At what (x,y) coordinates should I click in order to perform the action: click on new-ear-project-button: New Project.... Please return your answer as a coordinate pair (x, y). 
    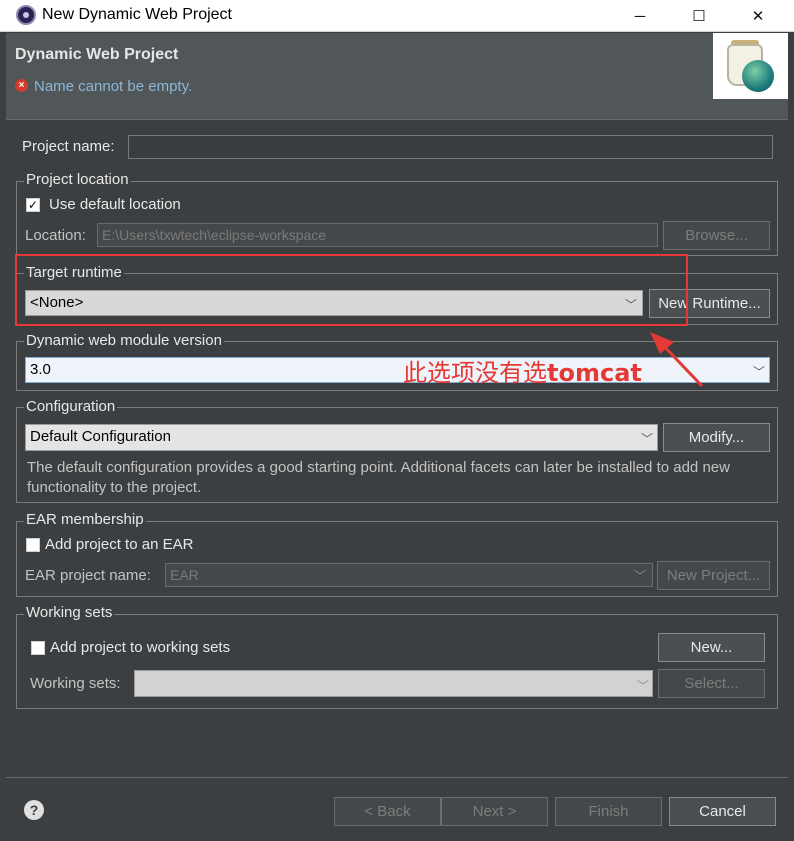
    Looking at the image, I should click on (713, 575).